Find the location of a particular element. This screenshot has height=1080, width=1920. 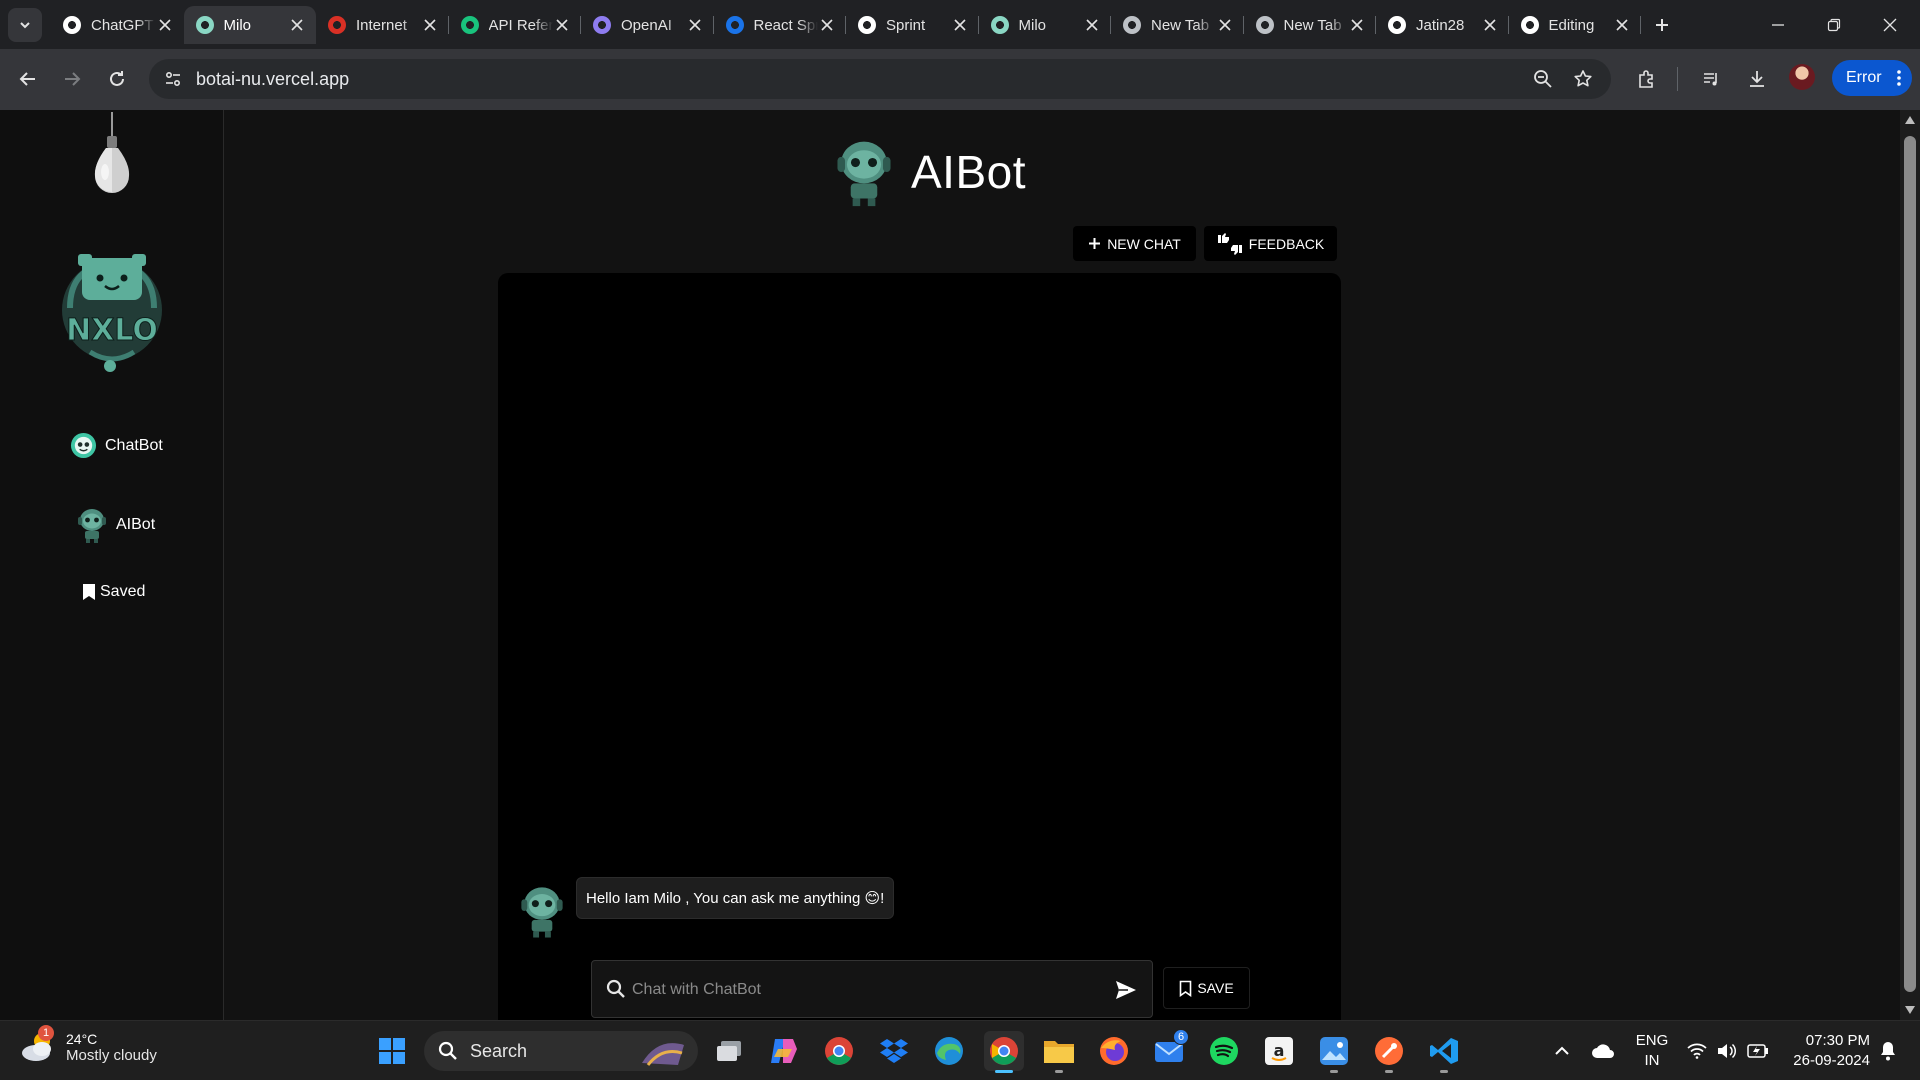

back-button is located at coordinates (28, 79).